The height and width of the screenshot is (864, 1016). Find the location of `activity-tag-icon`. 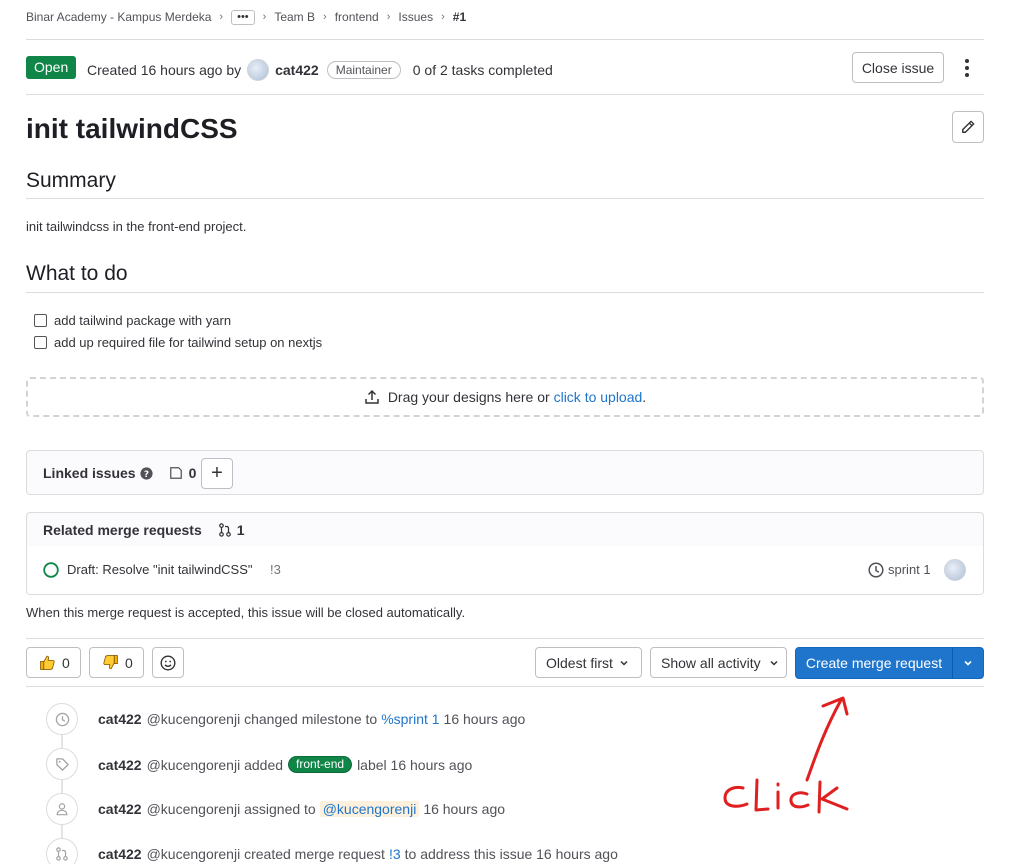

activity-tag-icon is located at coordinates (62, 764).